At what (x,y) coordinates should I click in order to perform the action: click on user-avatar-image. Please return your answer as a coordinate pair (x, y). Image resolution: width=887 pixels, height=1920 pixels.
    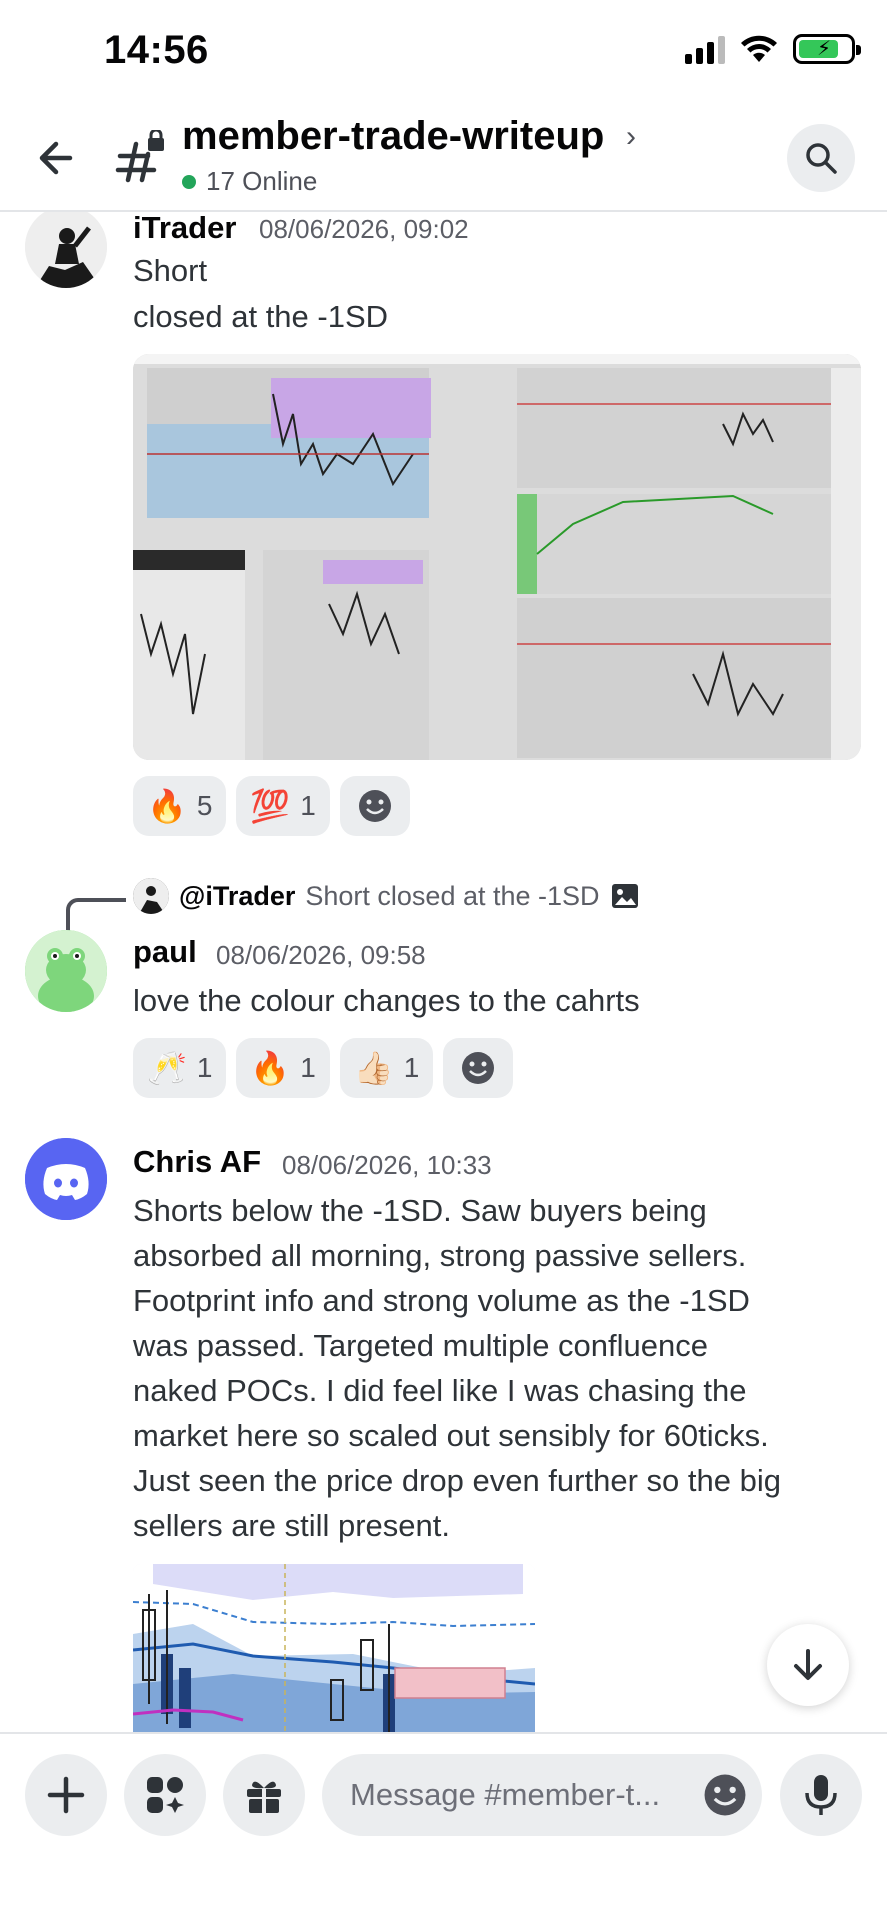
    Looking at the image, I should click on (66, 250).